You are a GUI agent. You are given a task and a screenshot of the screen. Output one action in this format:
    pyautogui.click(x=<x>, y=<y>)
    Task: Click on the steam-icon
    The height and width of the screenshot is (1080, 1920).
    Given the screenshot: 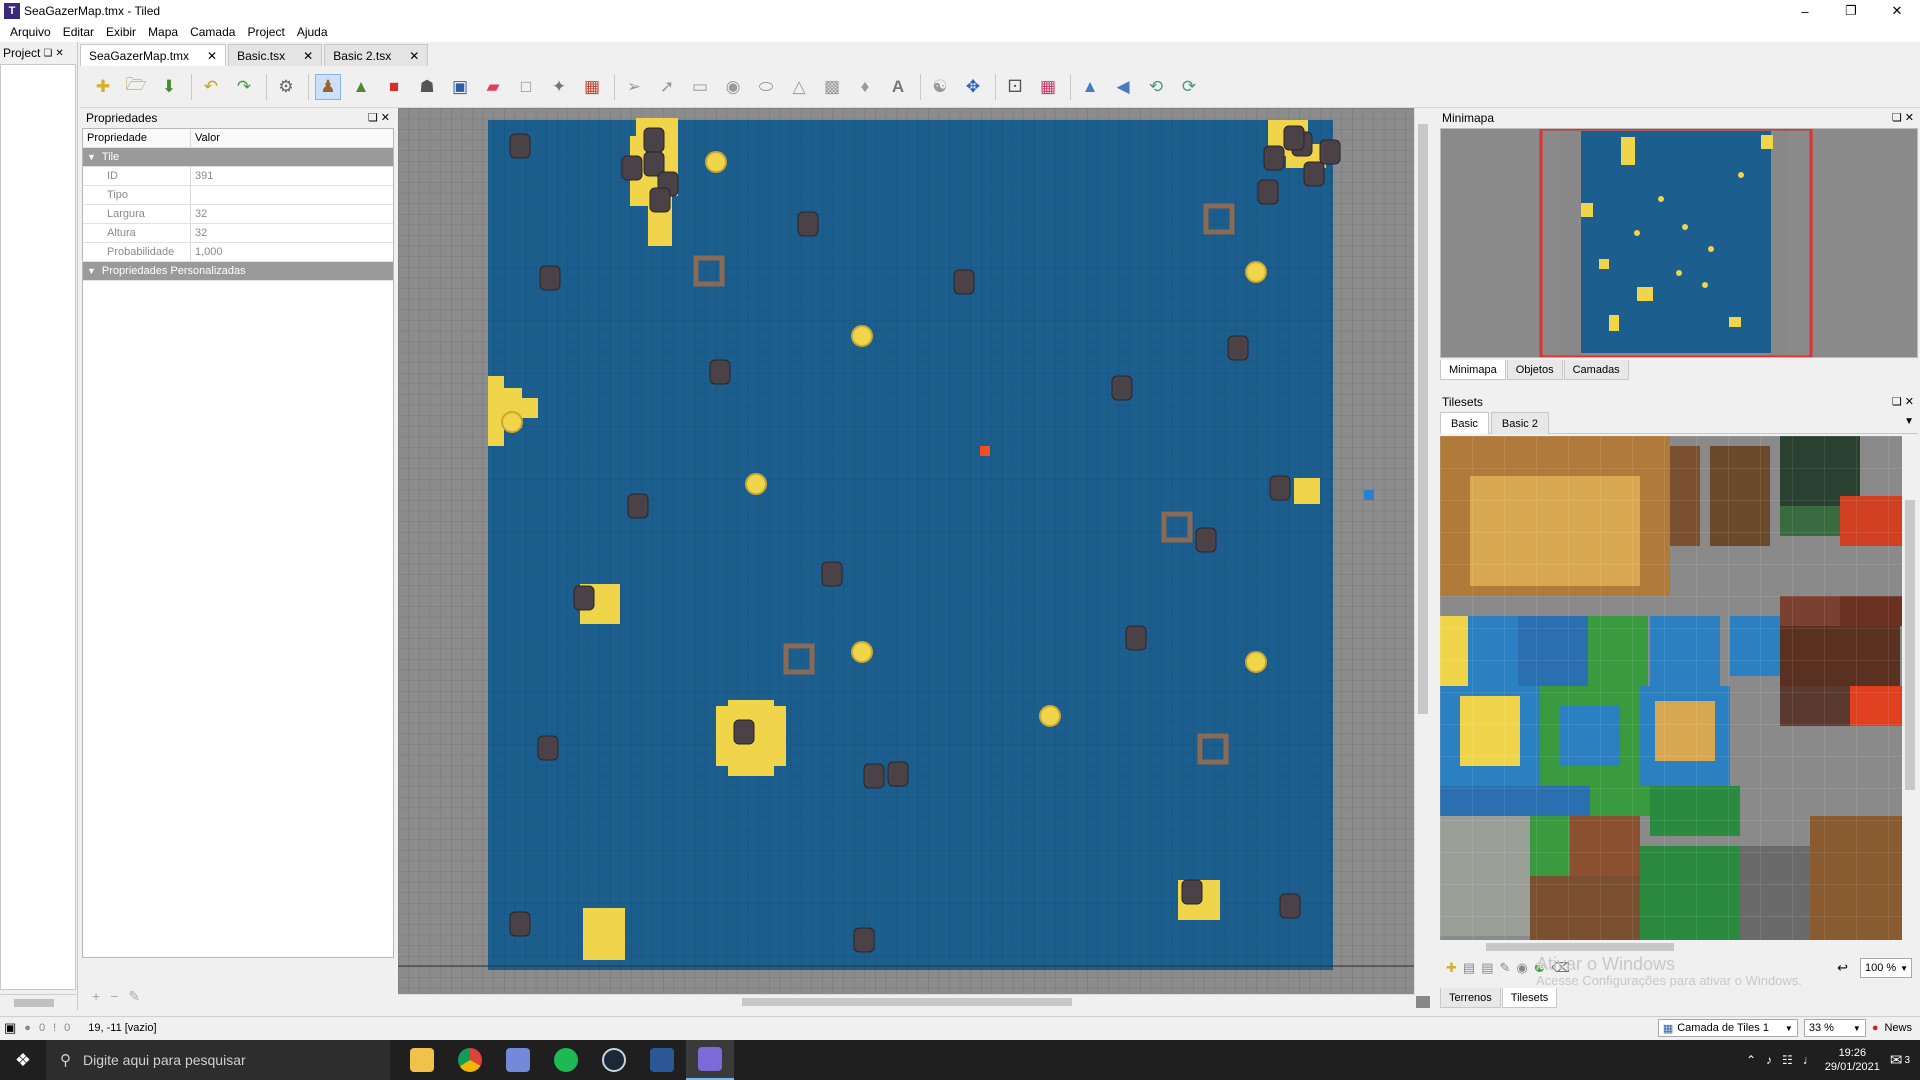 What is the action you would take?
    pyautogui.click(x=614, y=1060)
    